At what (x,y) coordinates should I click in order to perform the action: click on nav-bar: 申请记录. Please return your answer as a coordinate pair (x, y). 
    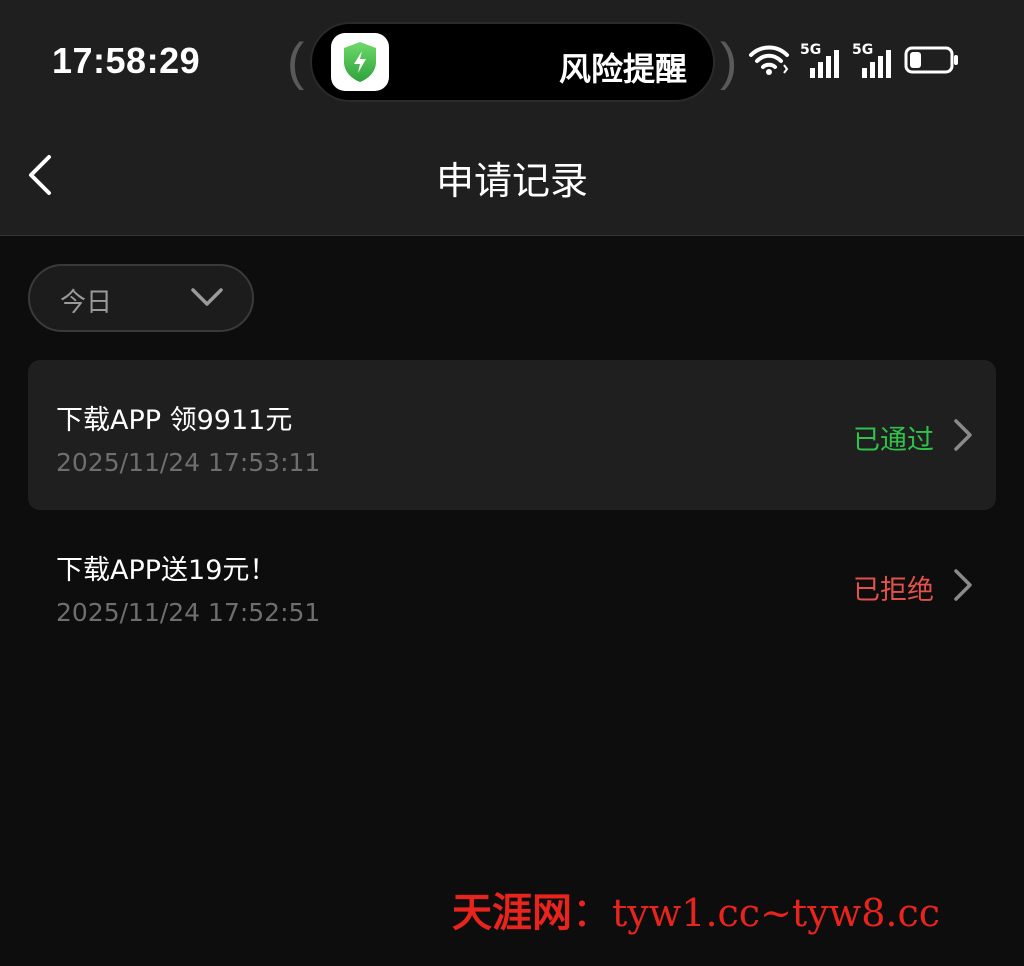
    Looking at the image, I should click on (512, 178).